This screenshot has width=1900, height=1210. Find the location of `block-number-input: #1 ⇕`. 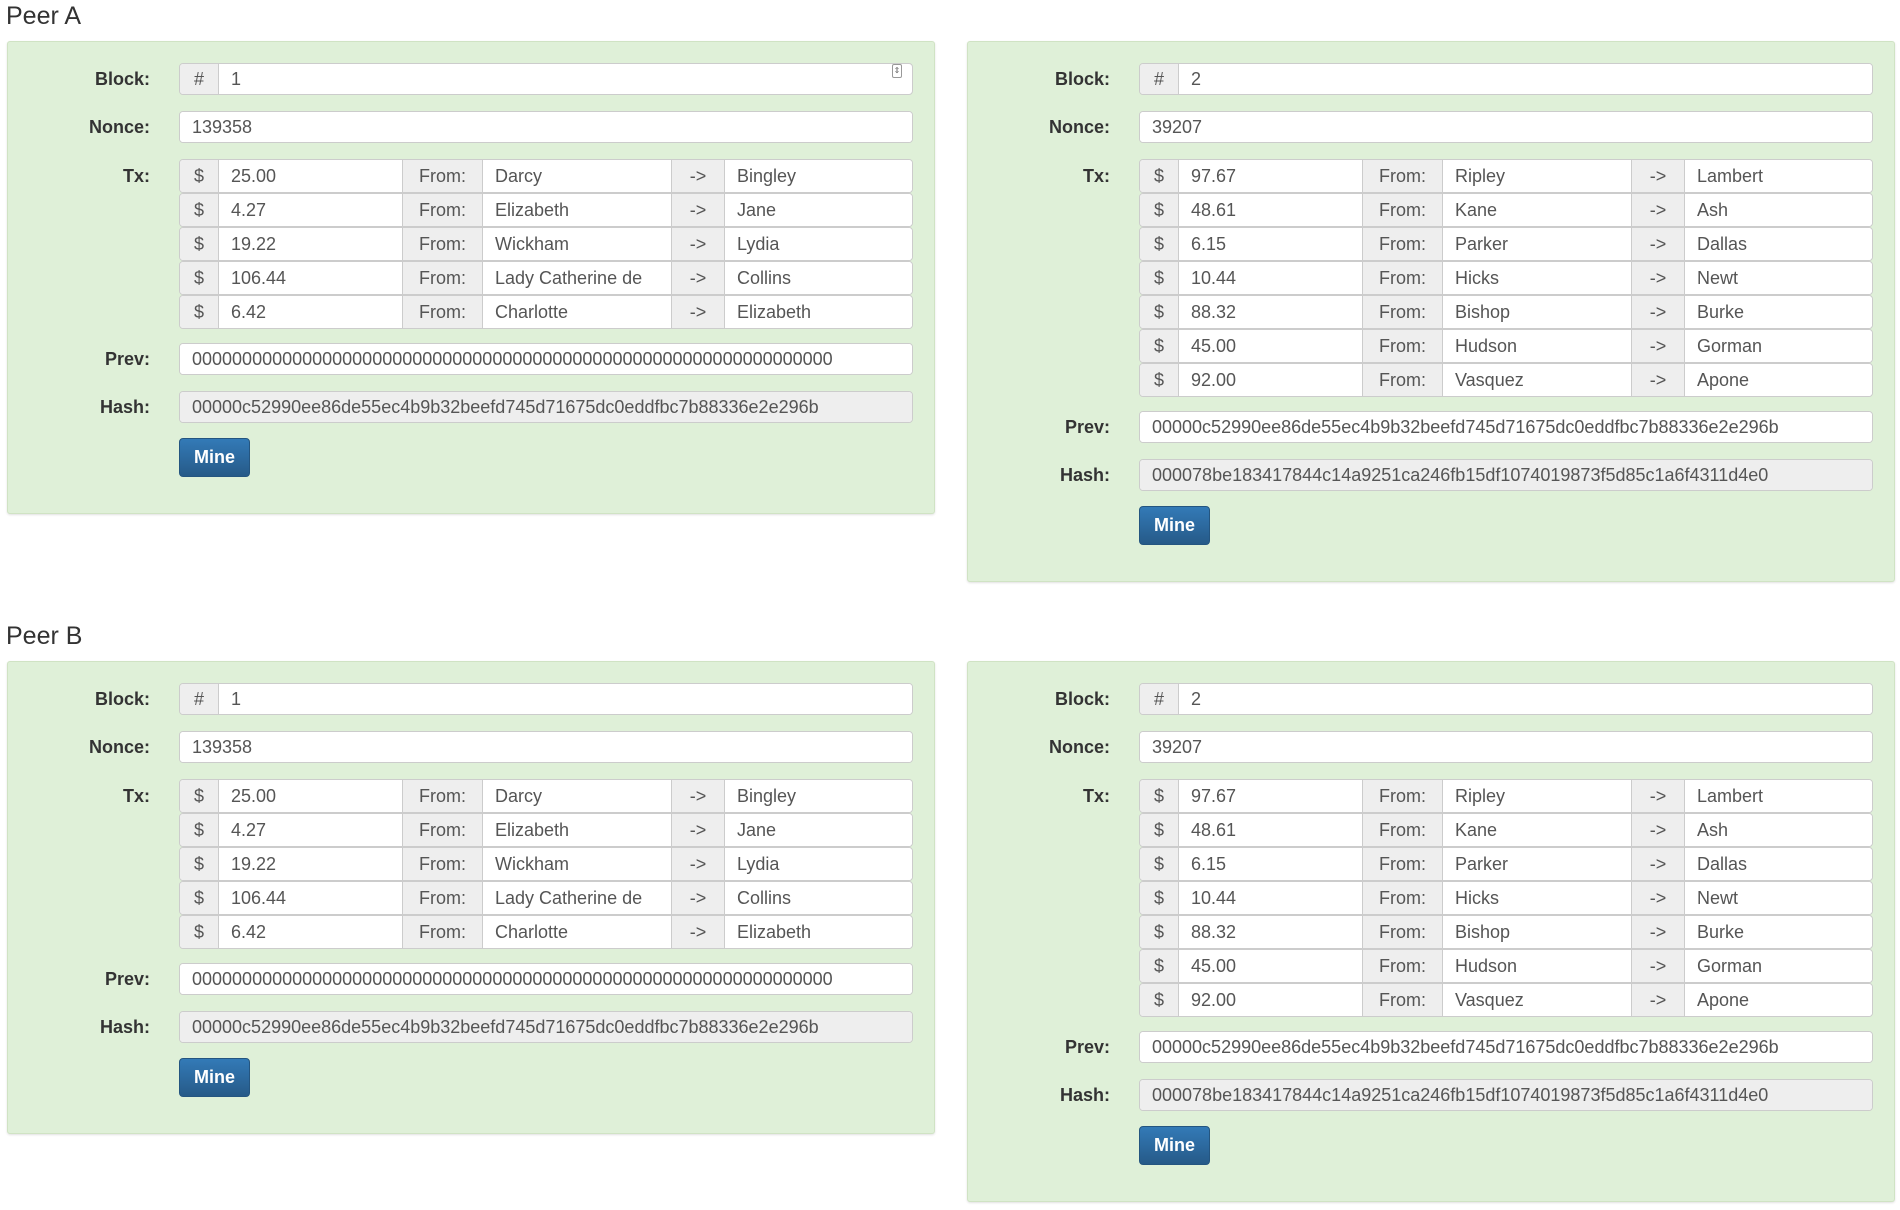

block-number-input: #1 ⇕ is located at coordinates (546, 79).